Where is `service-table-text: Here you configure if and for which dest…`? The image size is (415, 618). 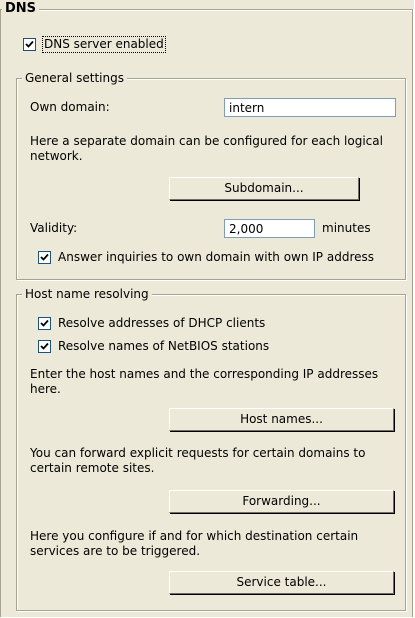
service-table-text: Here you configure if and for which dest… is located at coordinates (194, 543).